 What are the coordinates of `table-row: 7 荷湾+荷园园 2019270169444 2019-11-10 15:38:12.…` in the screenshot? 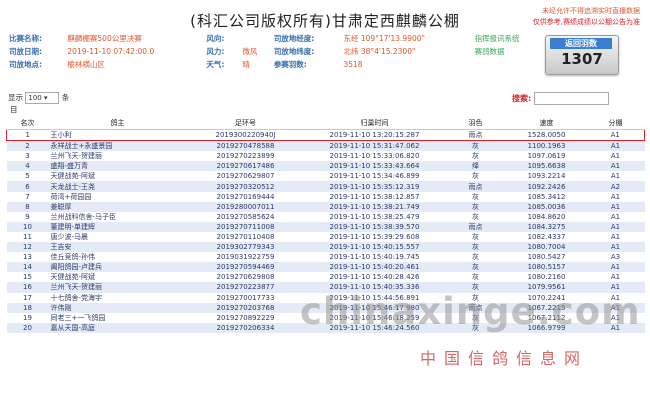 It's located at (325, 196).